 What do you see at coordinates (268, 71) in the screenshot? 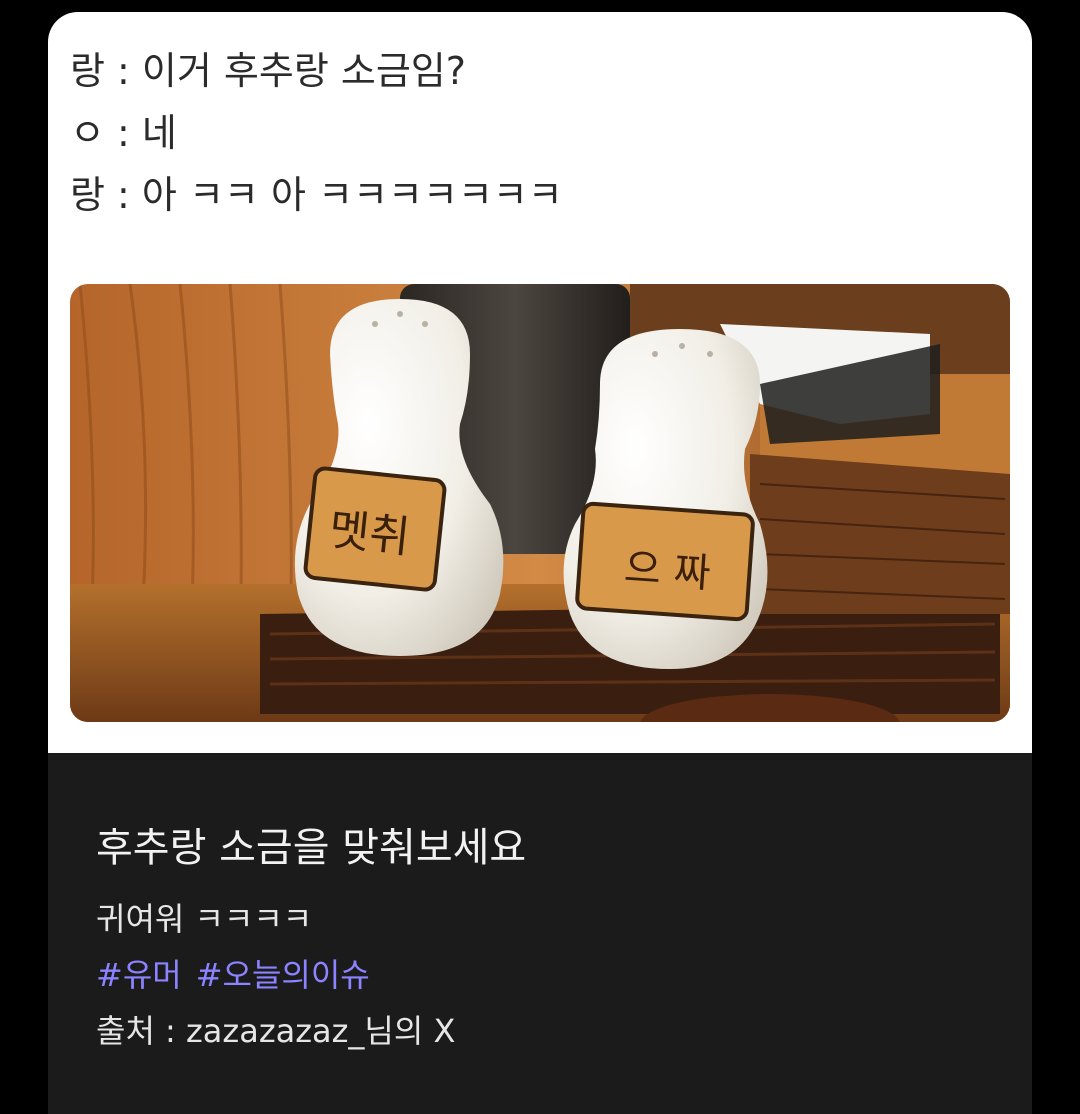
I see `chat-line: 랑 : 이거 후추랑 소금임?` at bounding box center [268, 71].